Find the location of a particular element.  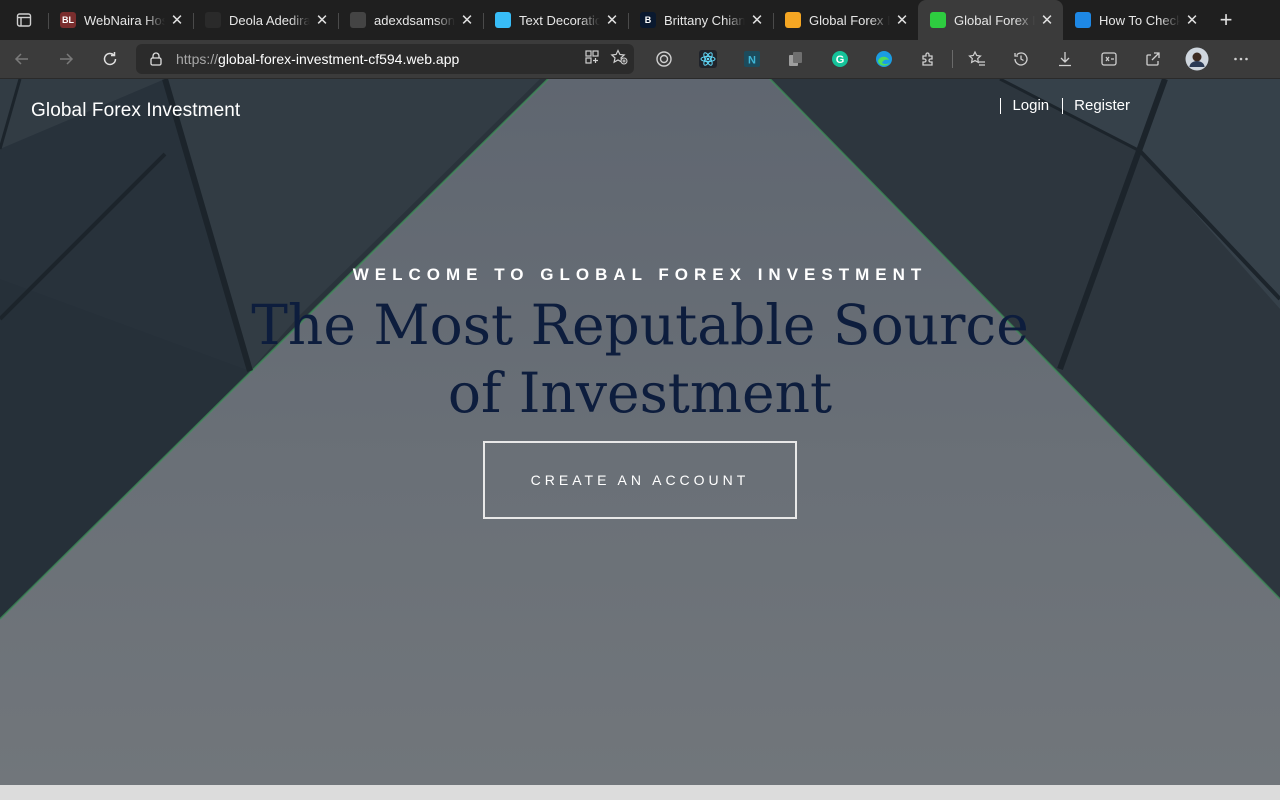

url-prefix: https:// is located at coordinates (197, 59).